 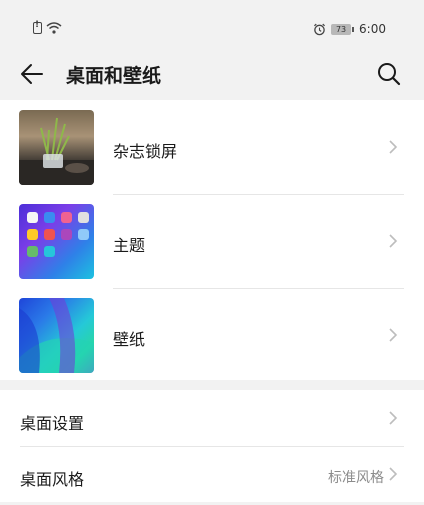 What do you see at coordinates (129, 245) in the screenshot?
I see `list-item-label: 主题` at bounding box center [129, 245].